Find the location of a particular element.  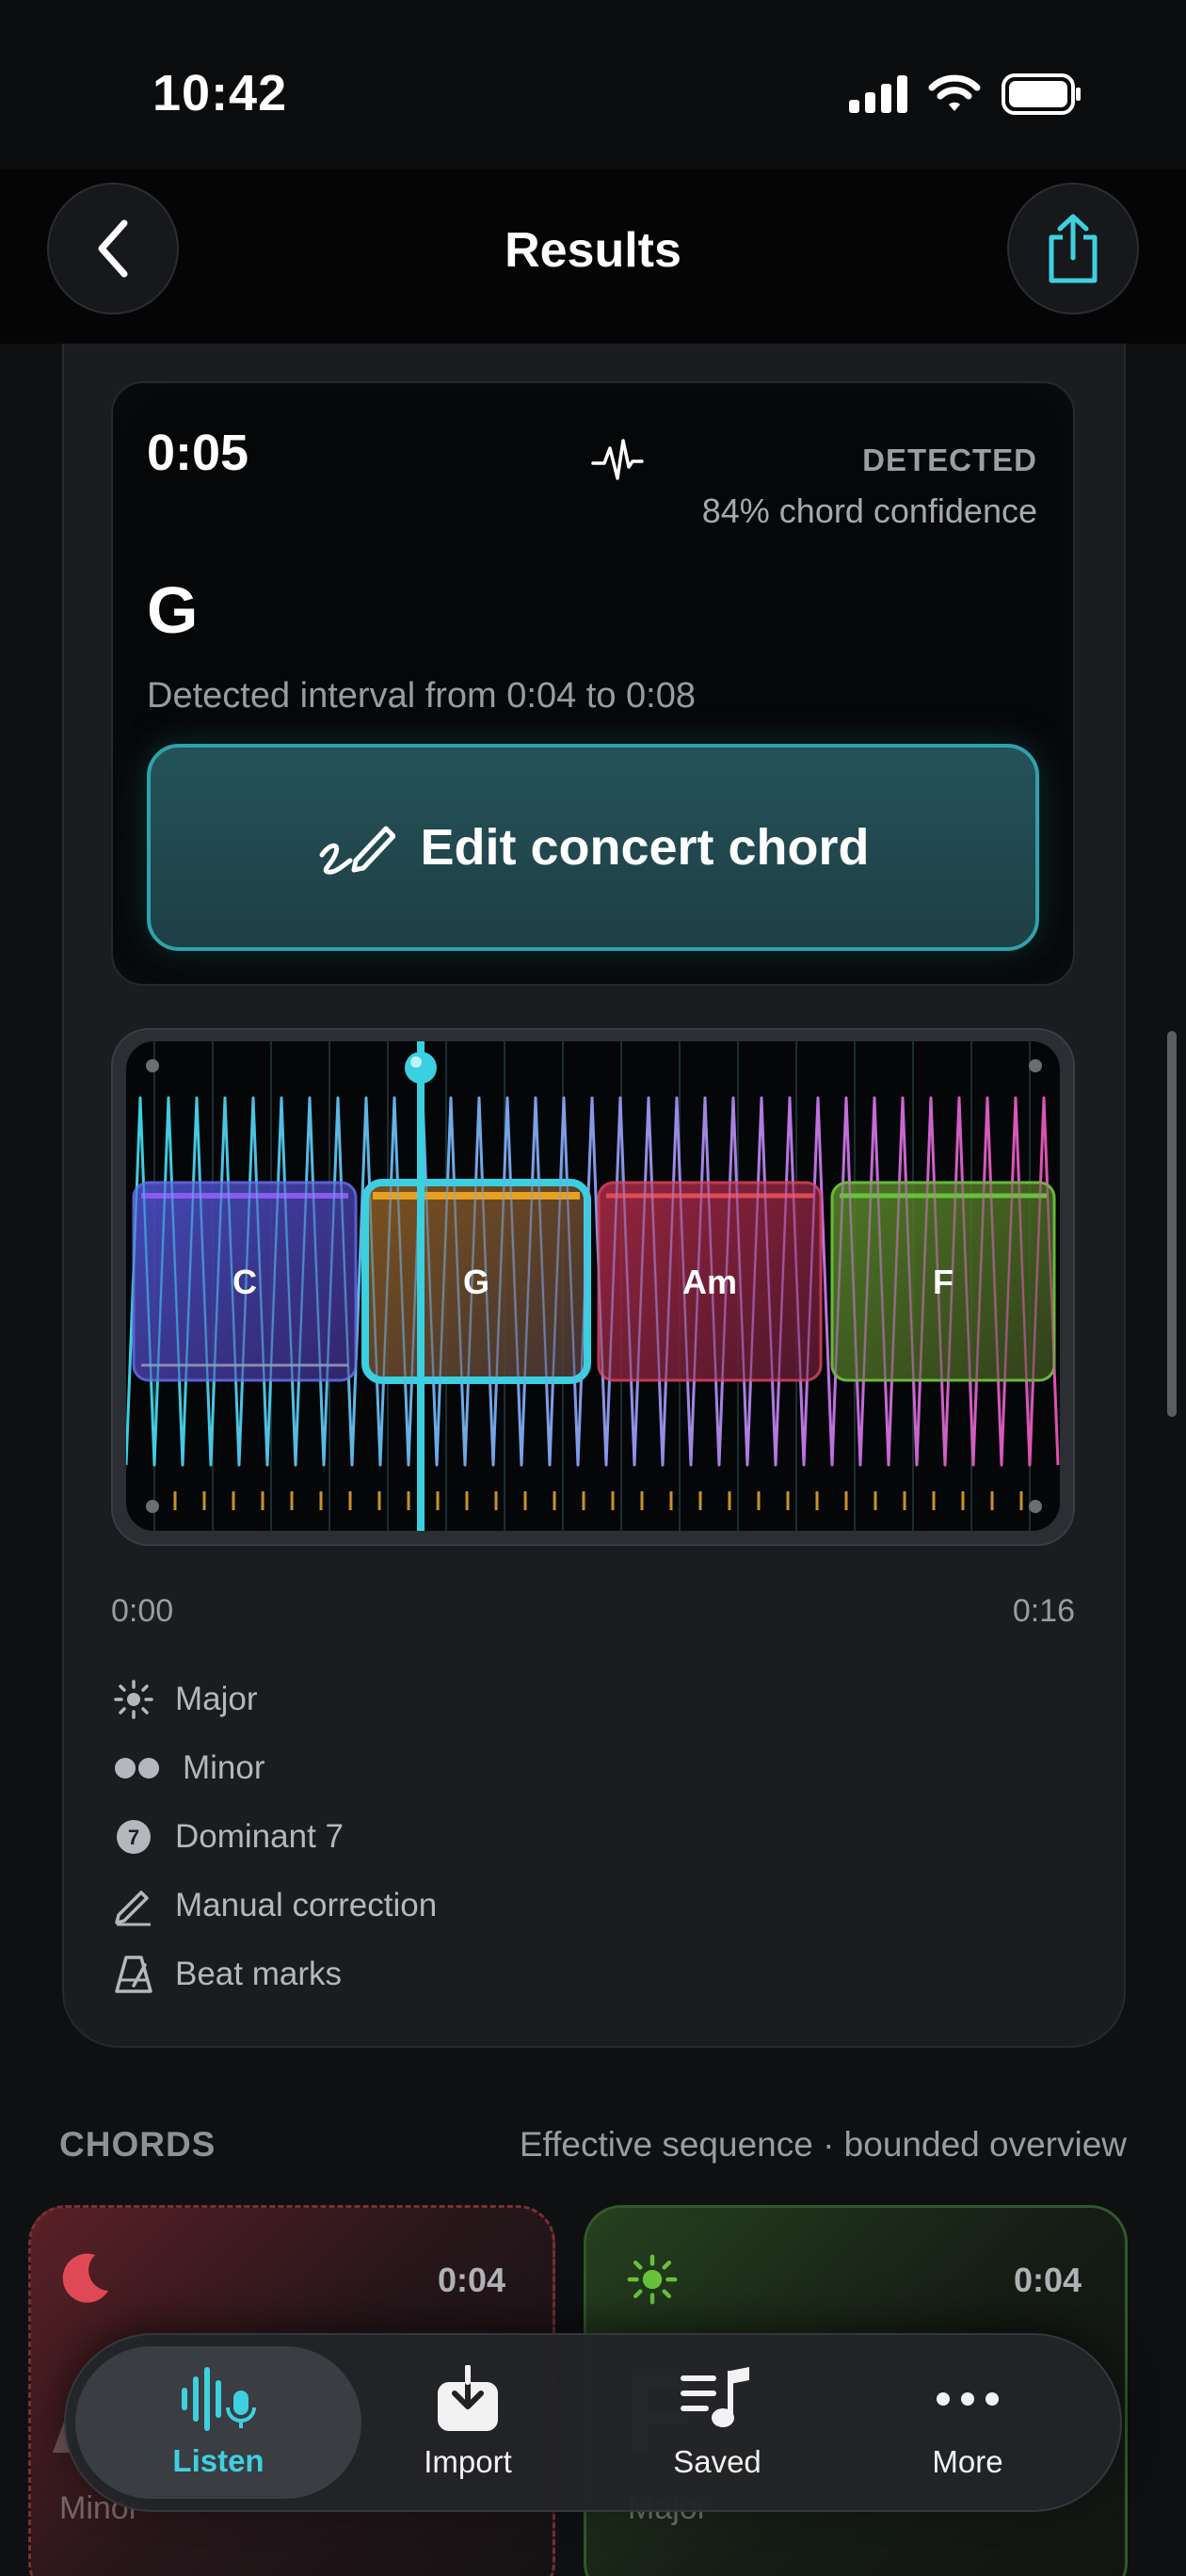

segment-label-c: C is located at coordinates (244, 1282).